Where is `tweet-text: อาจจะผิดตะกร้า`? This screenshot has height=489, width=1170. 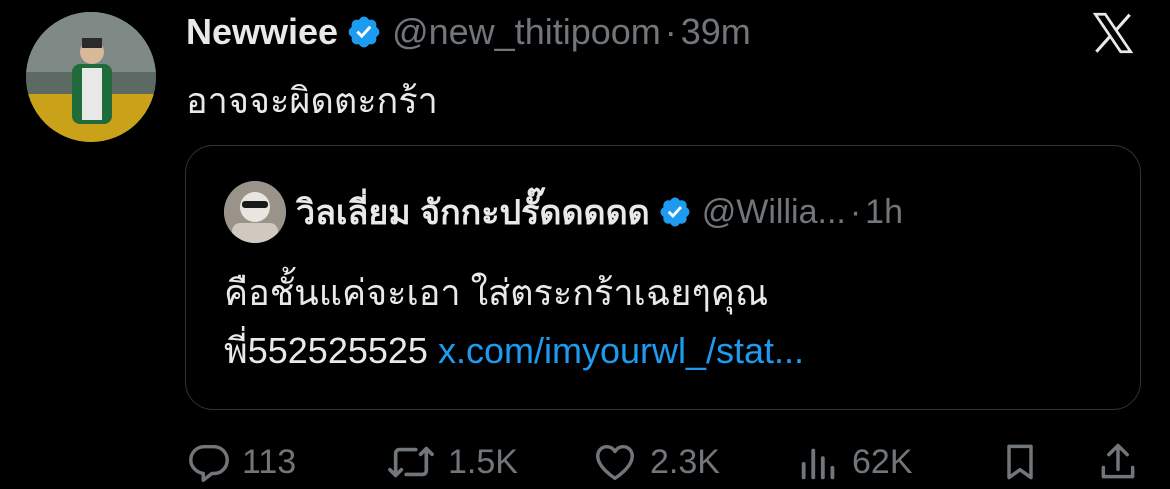
tweet-text: อาจจะผิดตะกร้า is located at coordinates (312, 100).